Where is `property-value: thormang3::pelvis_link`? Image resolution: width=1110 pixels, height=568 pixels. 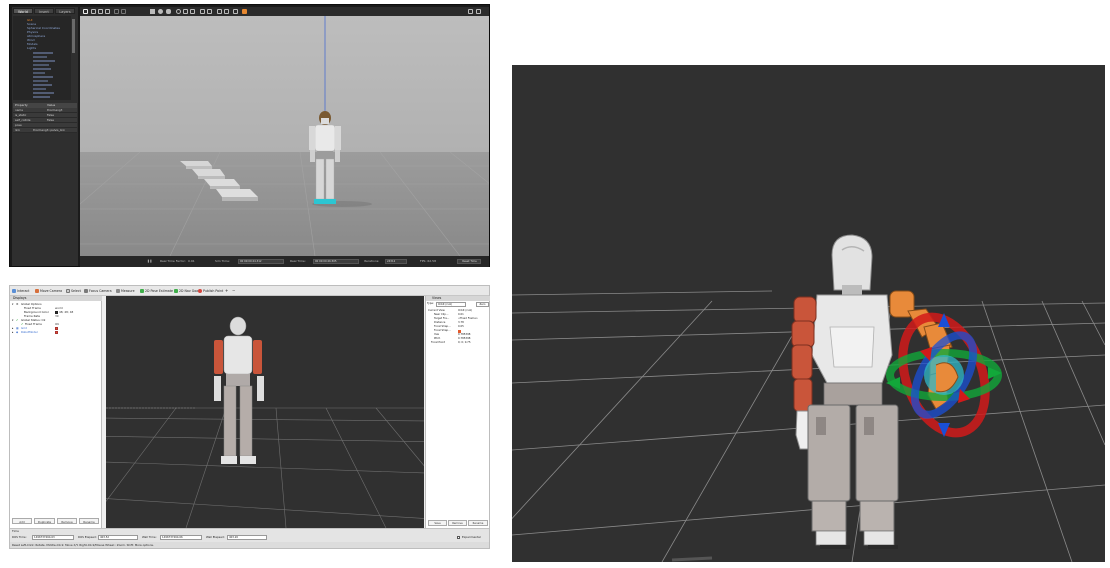
property-value: thormang3::pelvis_link is located at coordinates (49, 130).